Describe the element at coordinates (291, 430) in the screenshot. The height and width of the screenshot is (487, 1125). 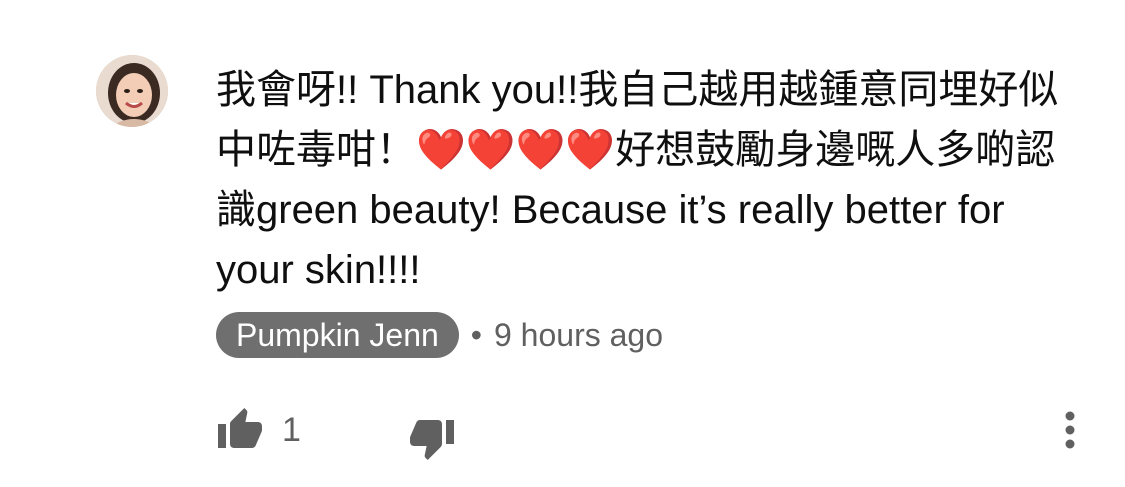
I see `like-count: 1` at that location.